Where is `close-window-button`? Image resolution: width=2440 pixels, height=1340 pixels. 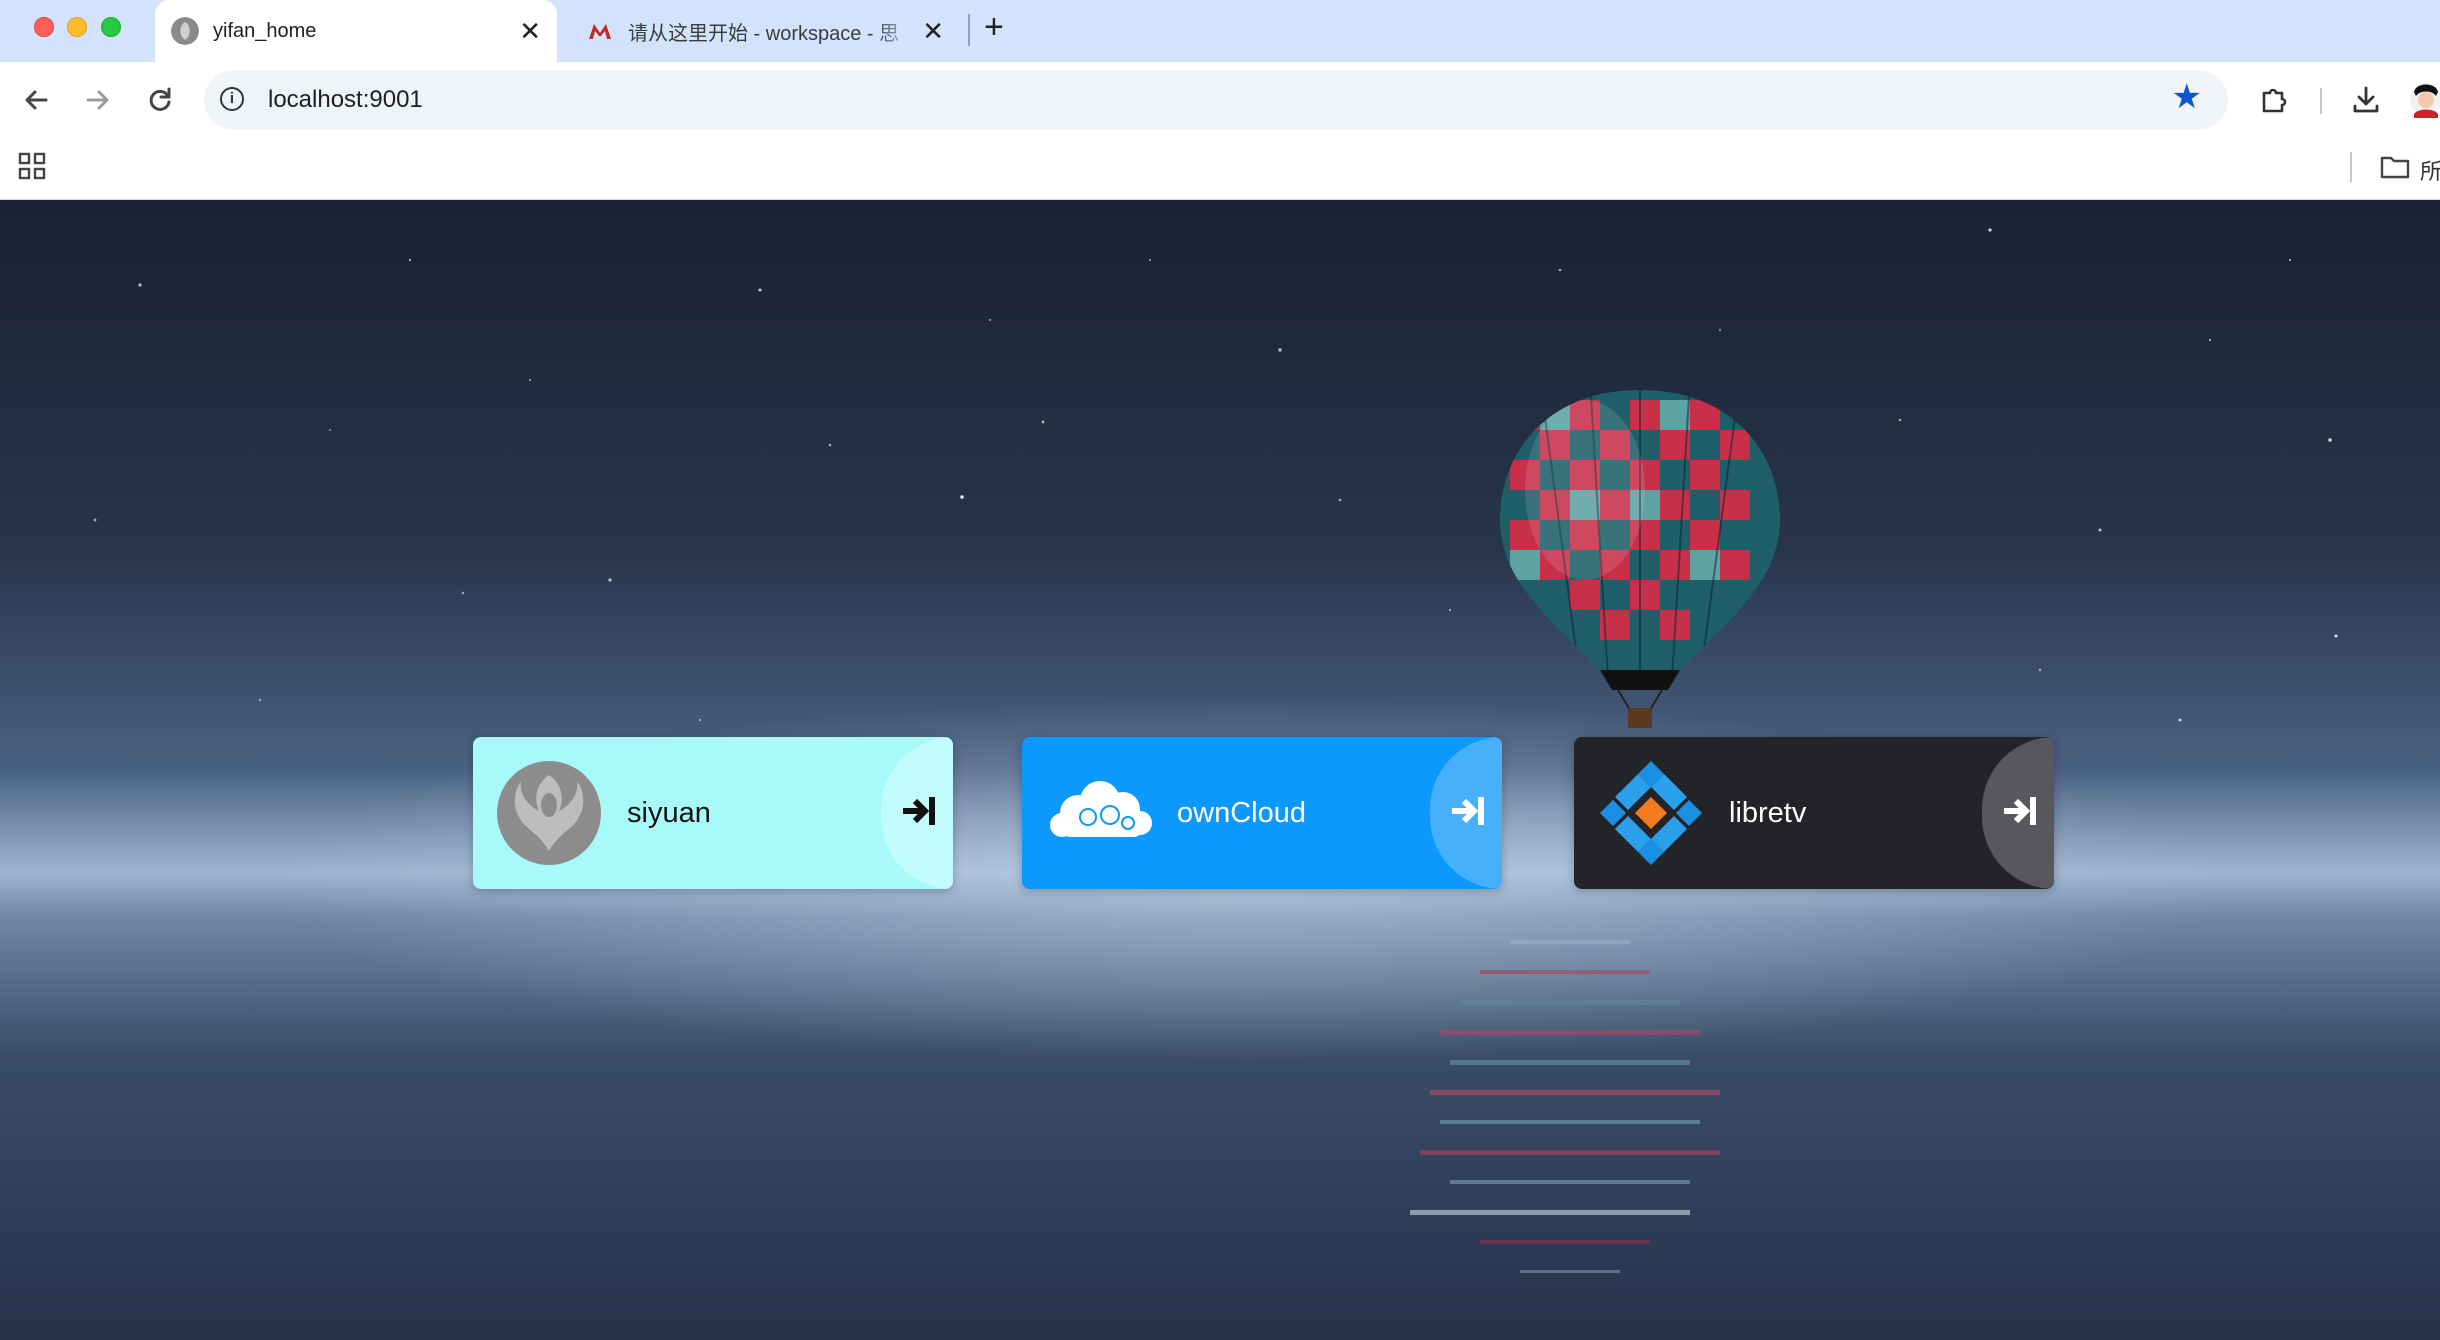
close-window-button is located at coordinates (44, 27).